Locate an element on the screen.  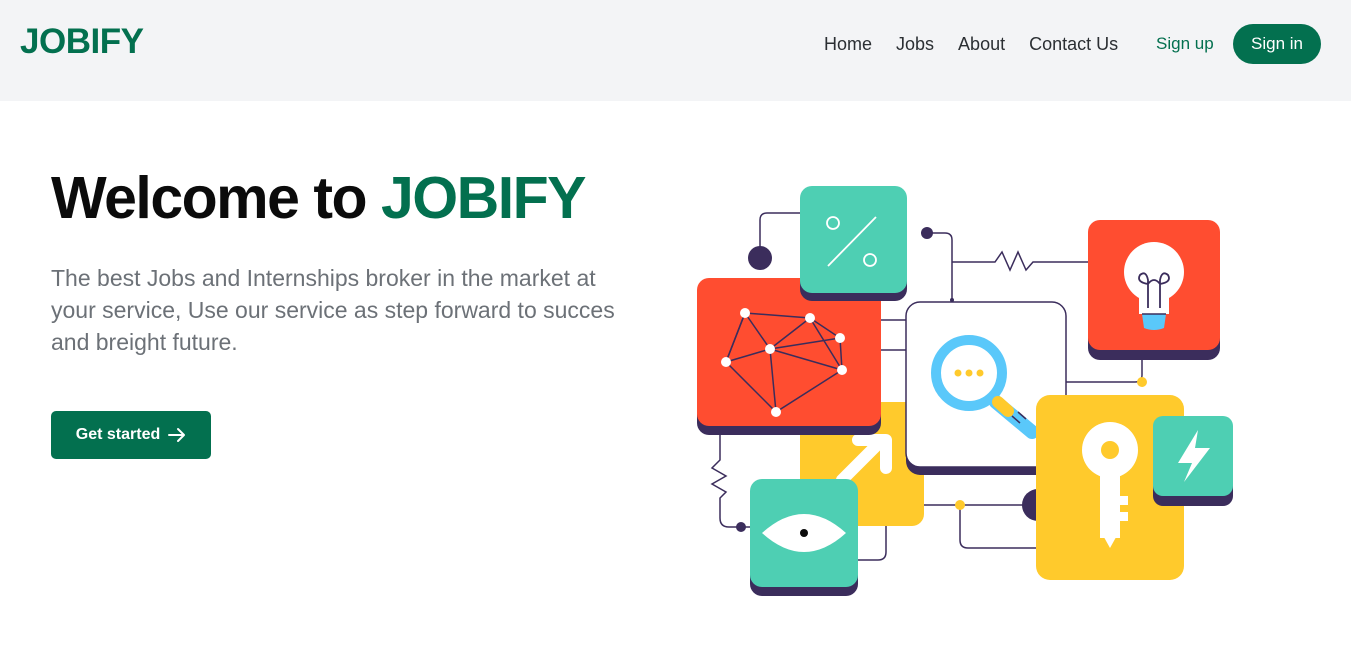
lightning-tile is located at coordinates (1193, 461).